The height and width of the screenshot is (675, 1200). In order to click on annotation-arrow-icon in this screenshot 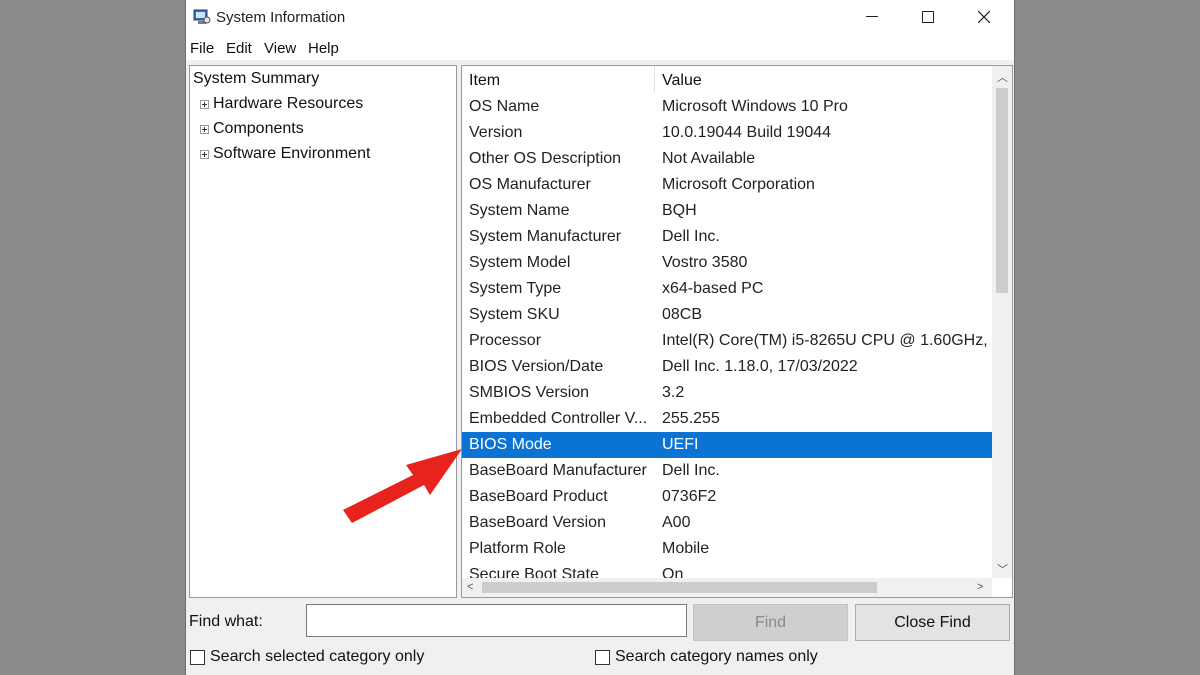, I will do `click(402, 486)`.